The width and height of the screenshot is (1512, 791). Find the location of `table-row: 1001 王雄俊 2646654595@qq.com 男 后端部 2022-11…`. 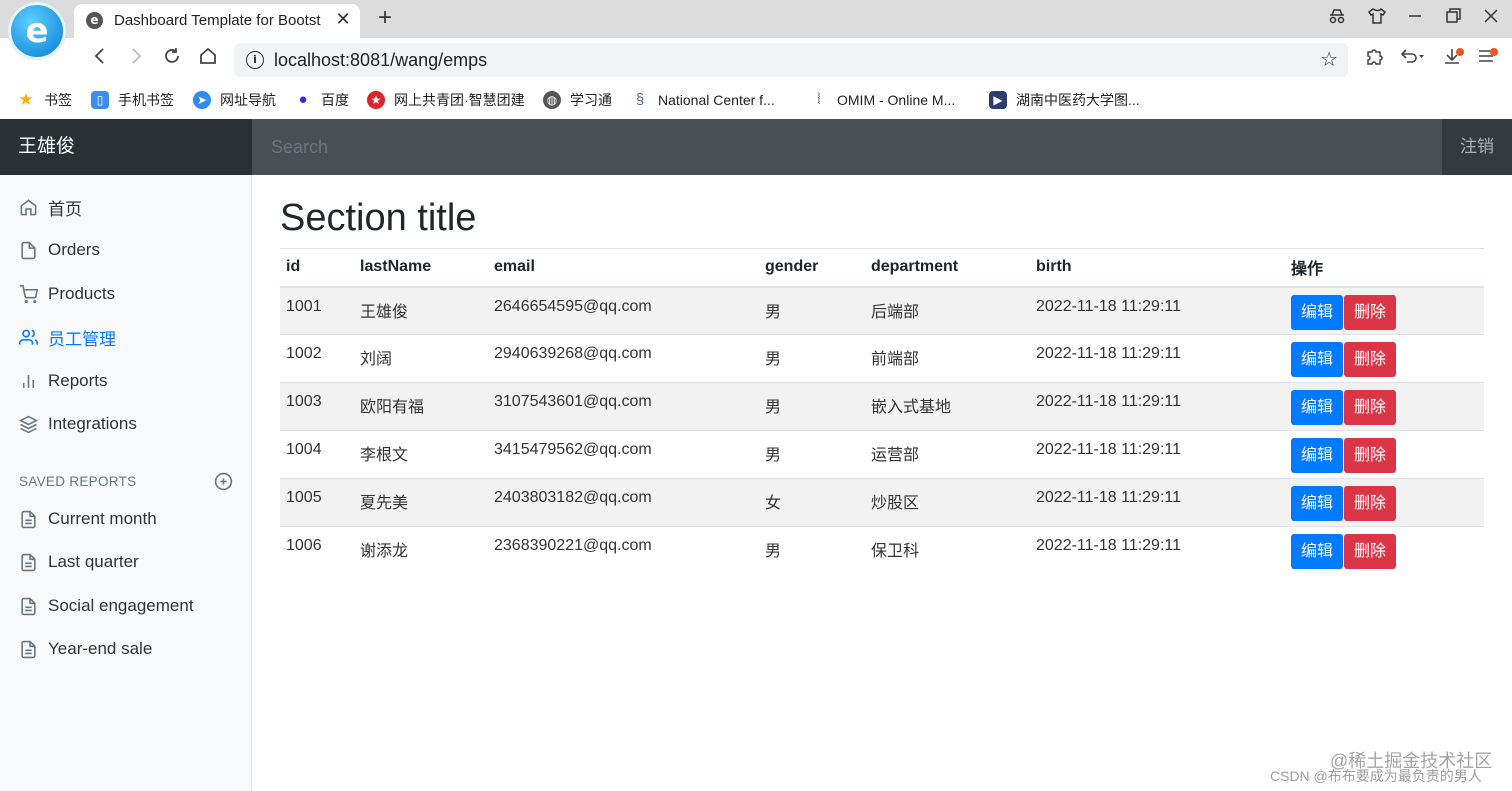

table-row: 1001 王雄俊 2646654595@qq.com 男 后端部 2022-11… is located at coordinates (882, 310).